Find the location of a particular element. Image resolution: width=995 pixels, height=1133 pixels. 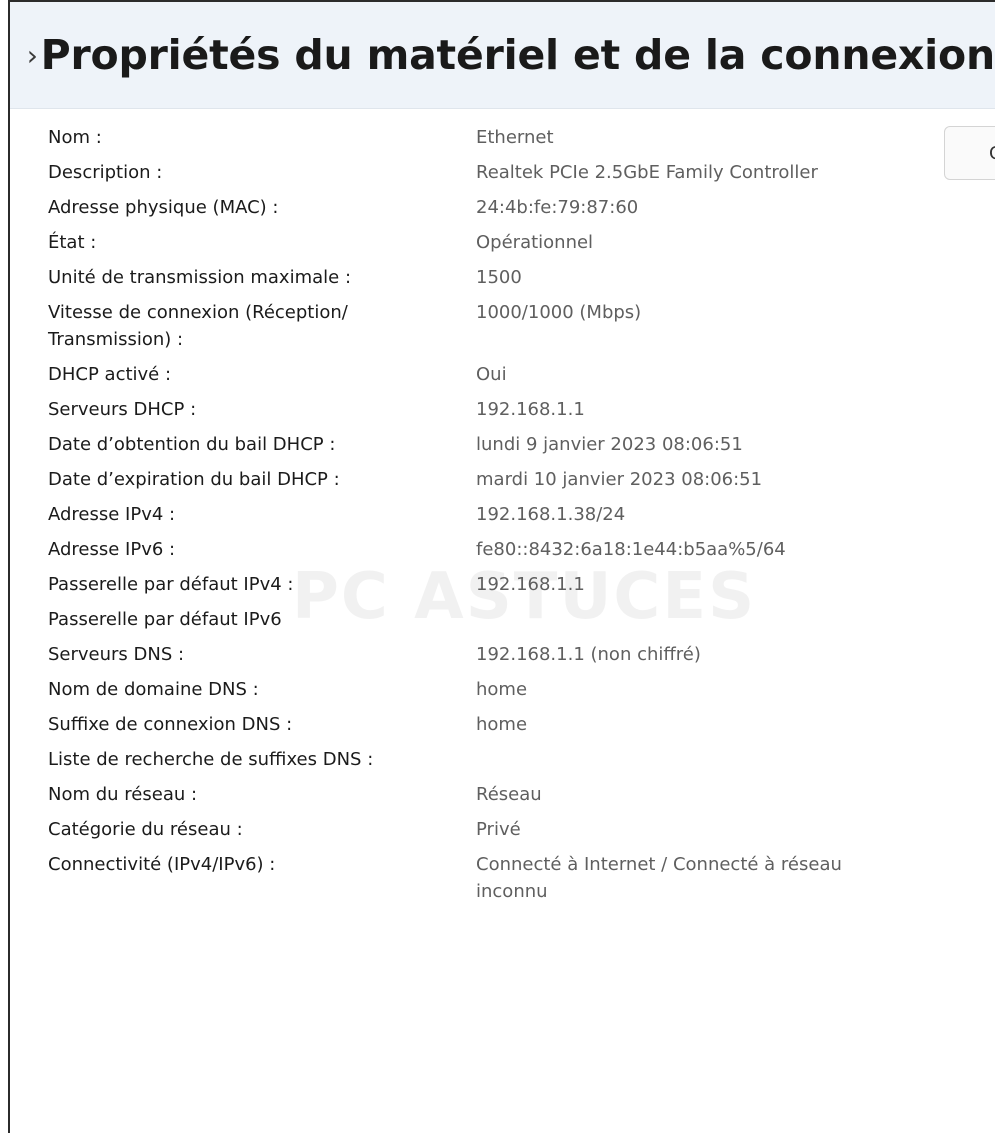

property-row: Adresse IPv4 : 192.168.1.38/24 is located at coordinates (521, 514).